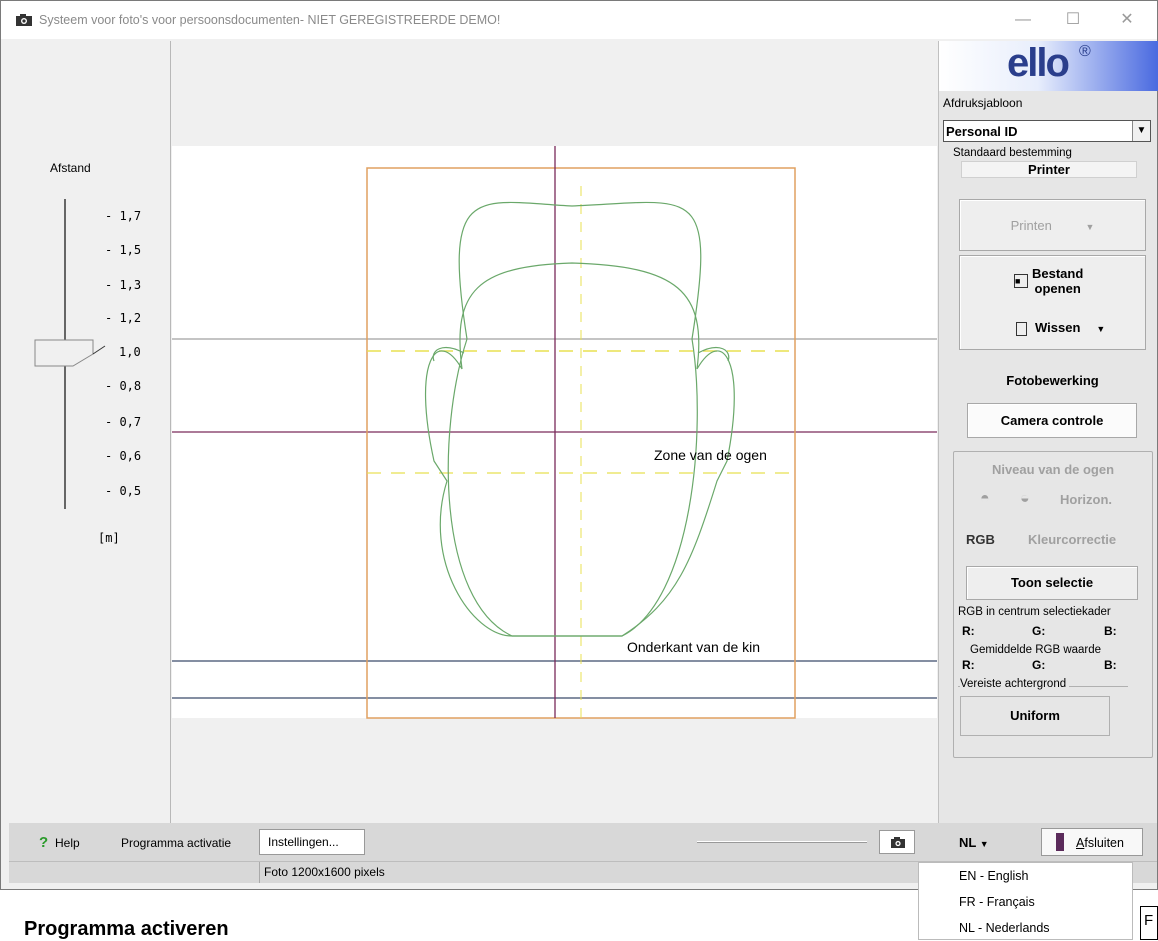  Describe the element at coordinates (1038, 63) in the screenshot. I see `ello-logo: ello` at that location.